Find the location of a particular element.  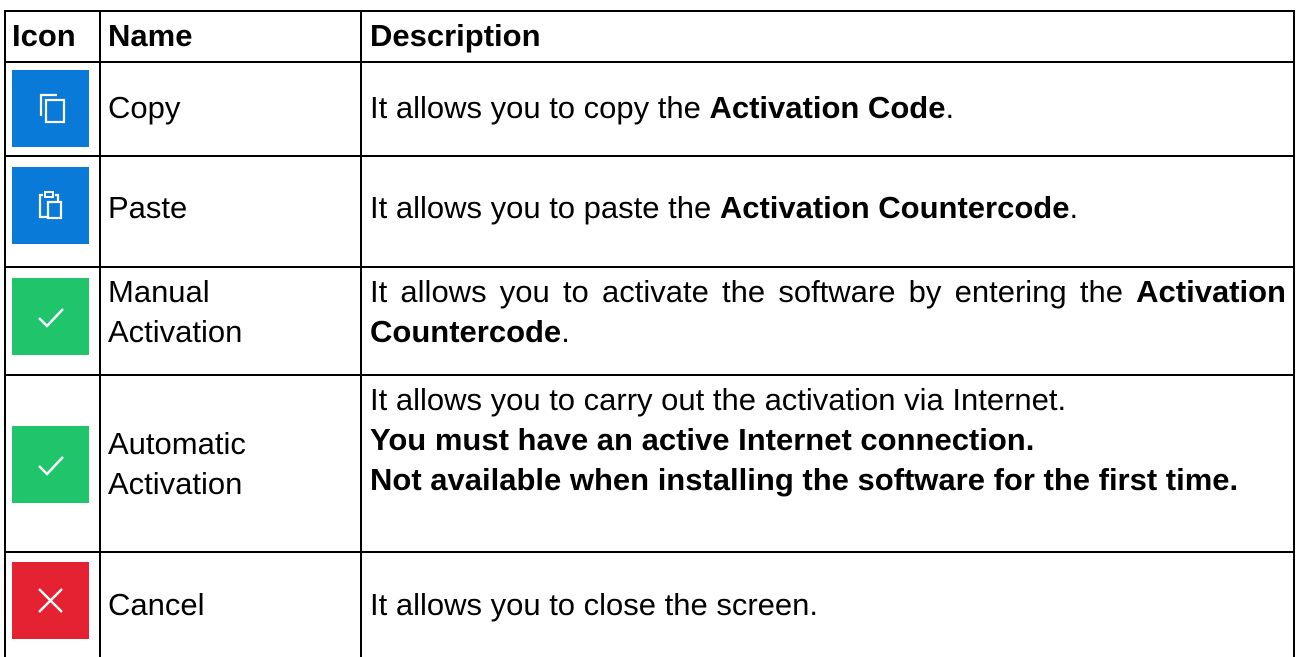

row-name: Manual Activation is located at coordinates (175, 311).